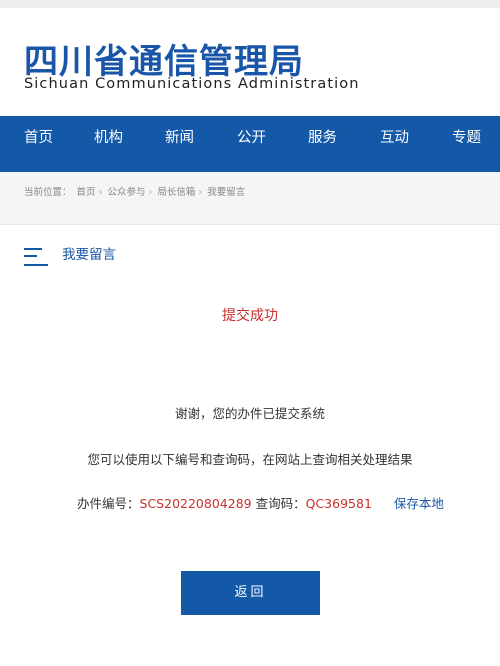 The height and width of the screenshot is (666, 500). Describe the element at coordinates (48, 192) in the screenshot. I see `breadcrumb-prefix: 当前位置：` at that location.